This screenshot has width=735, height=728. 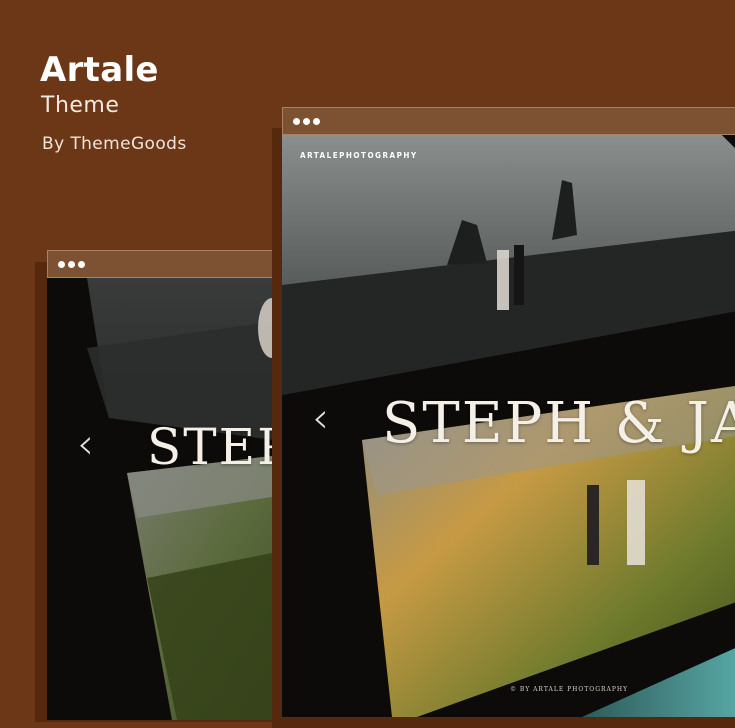 What do you see at coordinates (114, 144) in the screenshot?
I see `brand-author: By ThemeGoods` at bounding box center [114, 144].